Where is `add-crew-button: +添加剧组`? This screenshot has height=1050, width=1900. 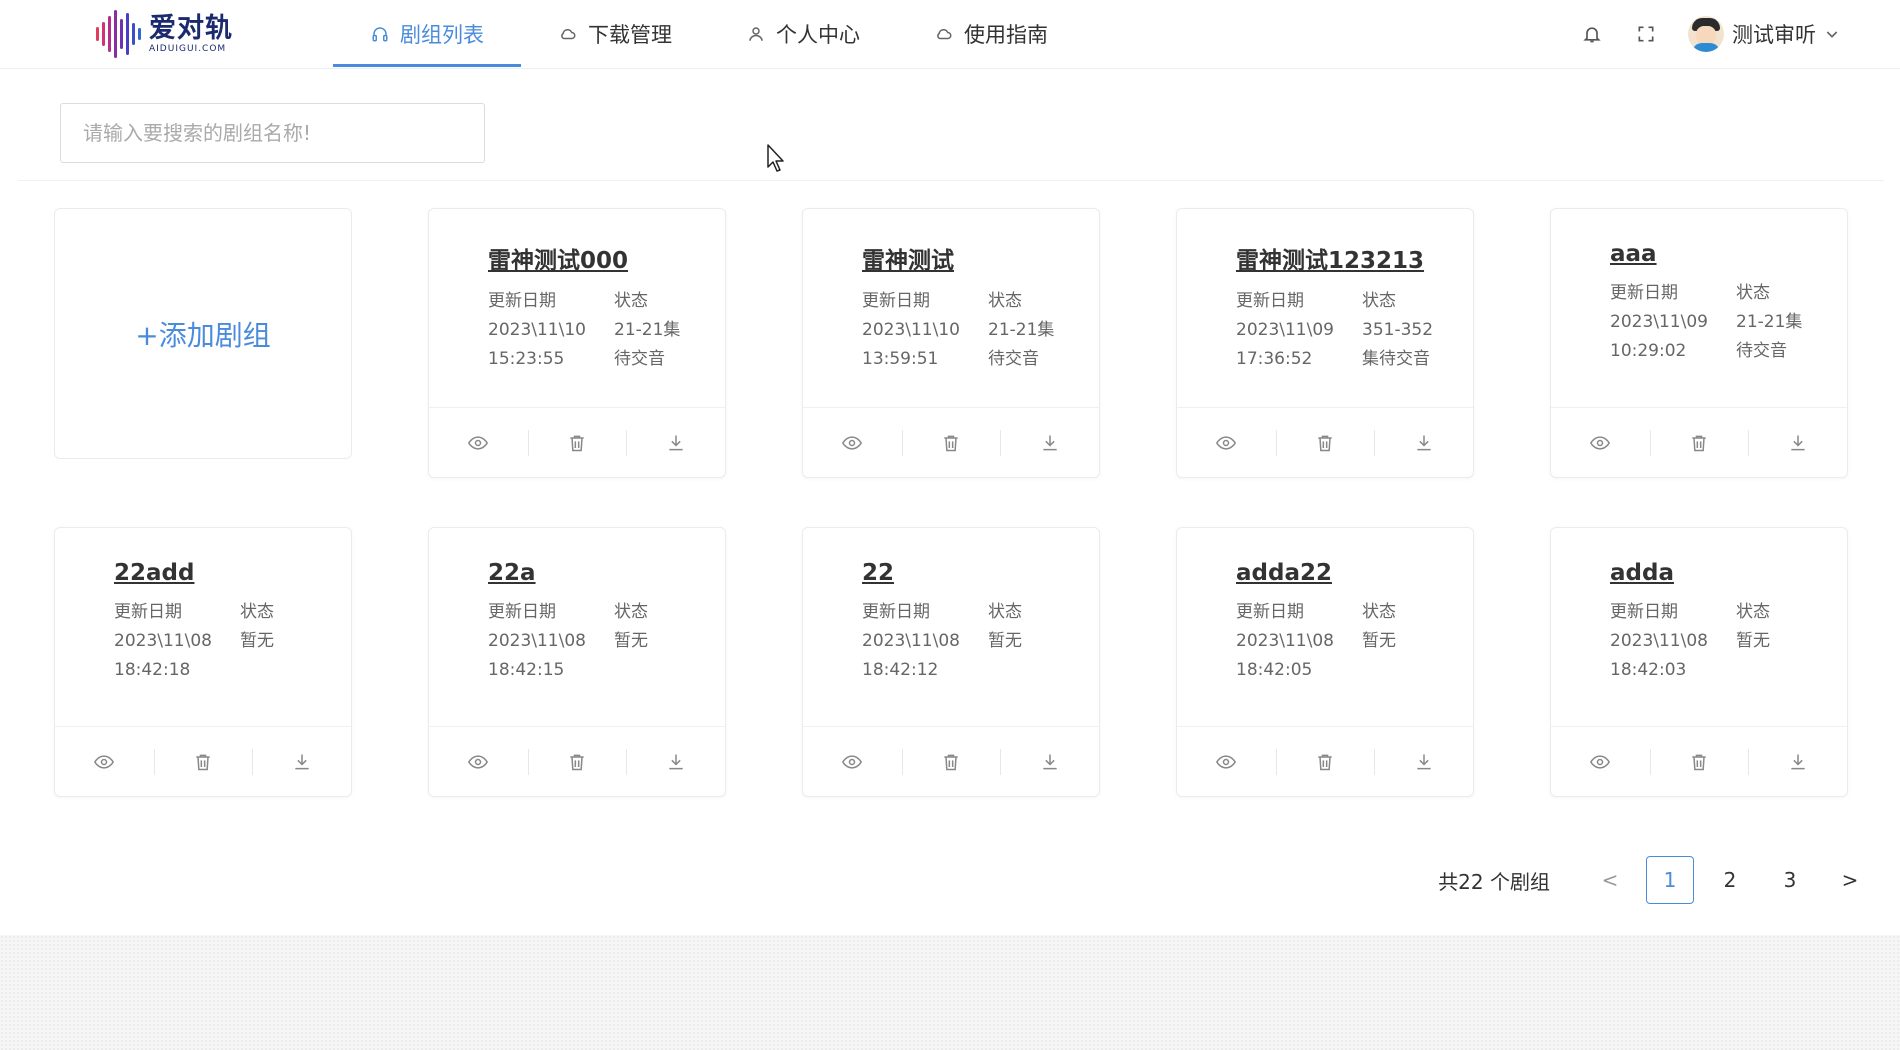
add-crew-button: +添加剧组 is located at coordinates (203, 333).